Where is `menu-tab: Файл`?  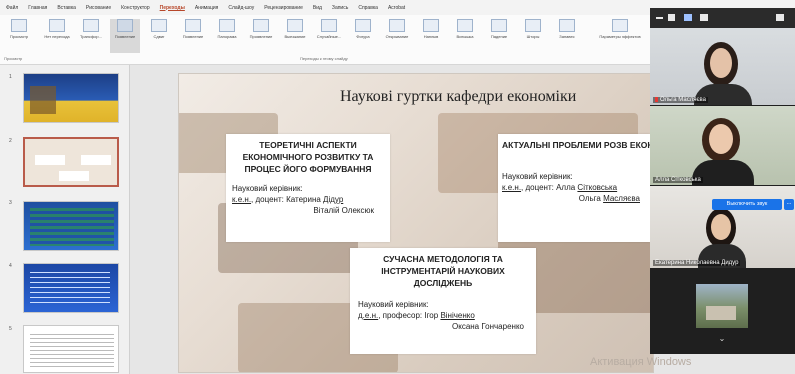 menu-tab: Файл is located at coordinates (12, 8).